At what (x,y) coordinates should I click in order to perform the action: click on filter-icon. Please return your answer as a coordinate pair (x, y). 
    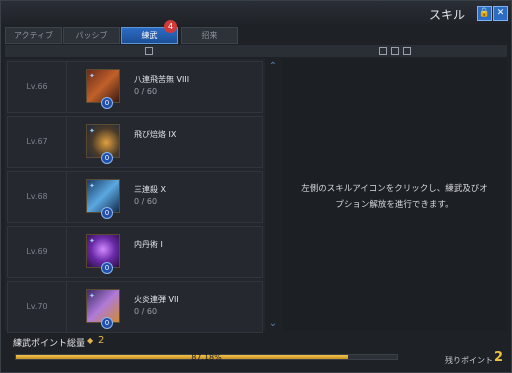
    Looking at the image, I should click on (395, 51).